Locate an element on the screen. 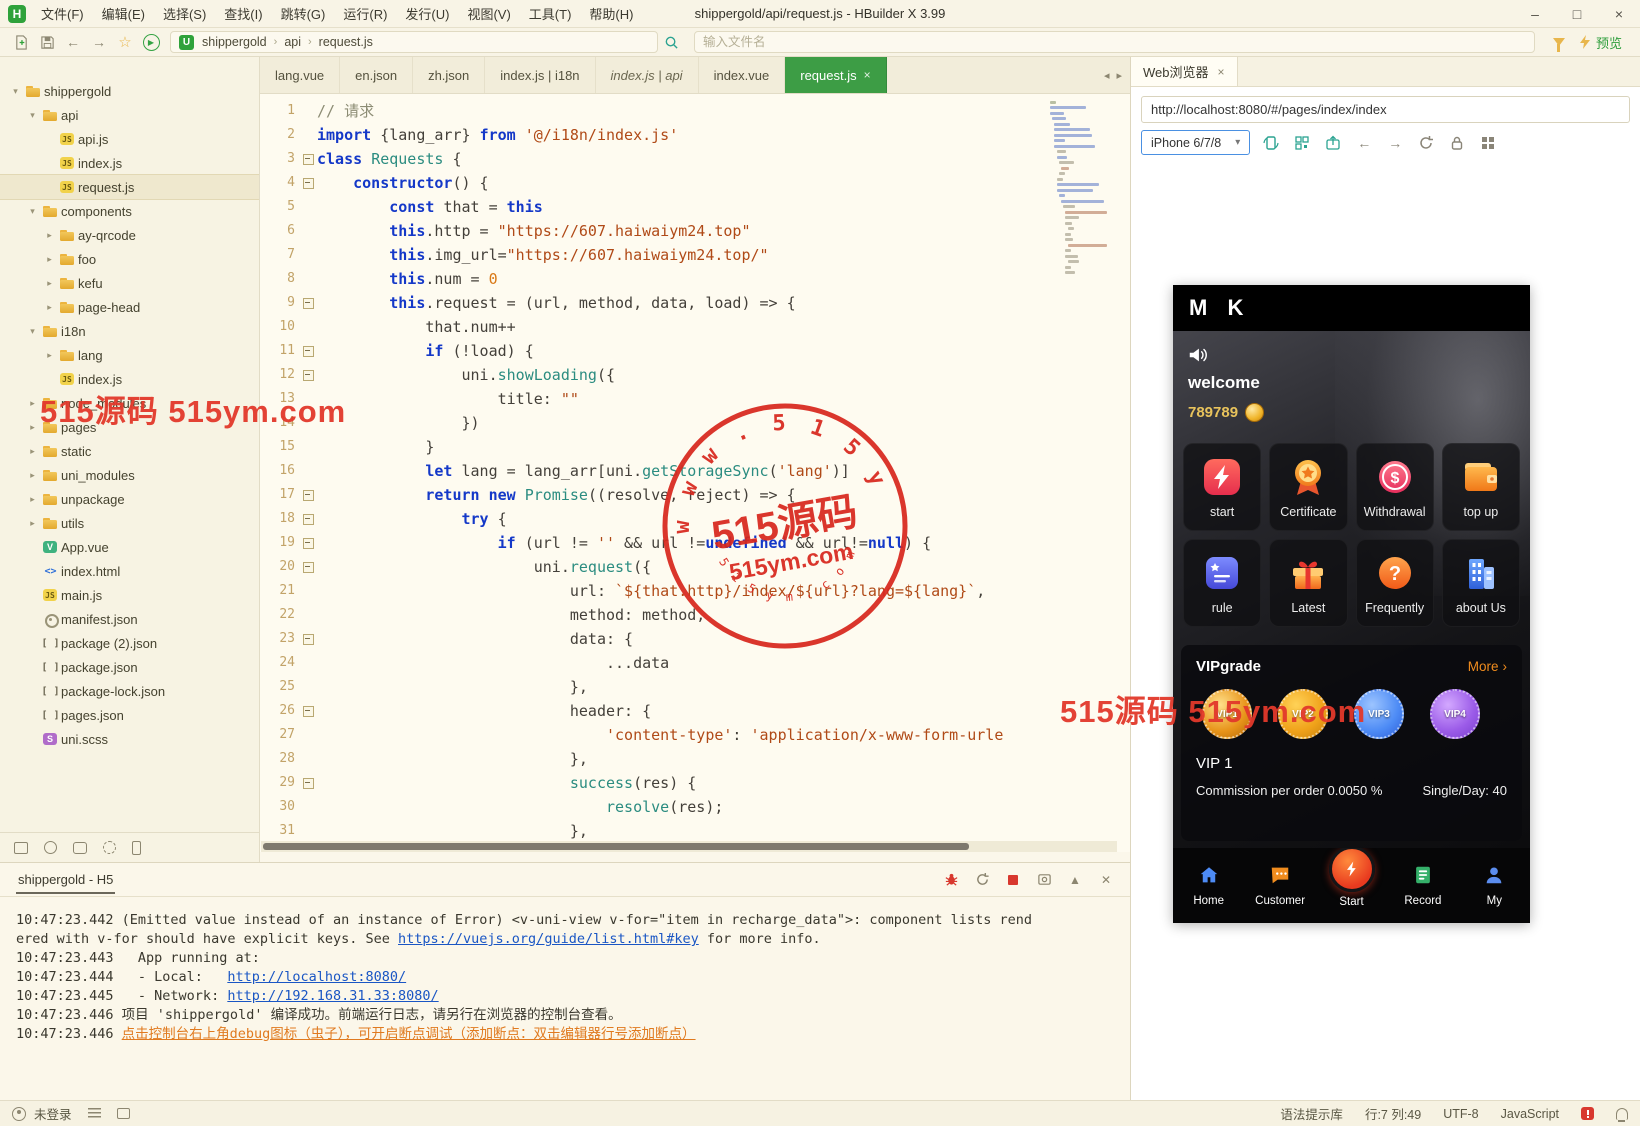  menu--f-: 文件(F) is located at coordinates (62, 13).